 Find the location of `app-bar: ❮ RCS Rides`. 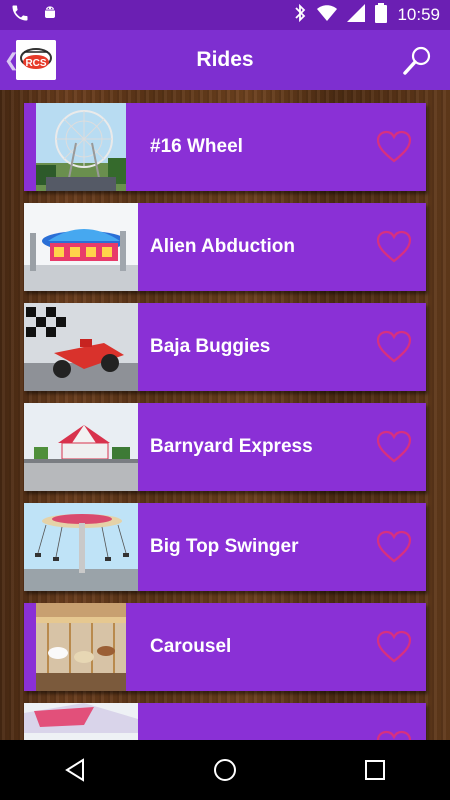

app-bar: ❮ RCS Rides is located at coordinates (225, 60).